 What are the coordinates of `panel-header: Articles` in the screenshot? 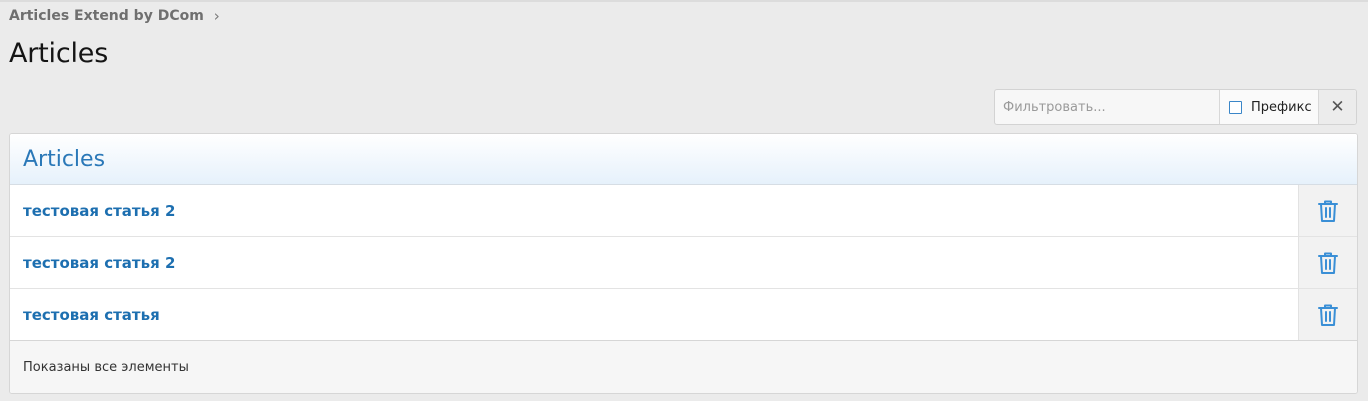 It's located at (683, 159).